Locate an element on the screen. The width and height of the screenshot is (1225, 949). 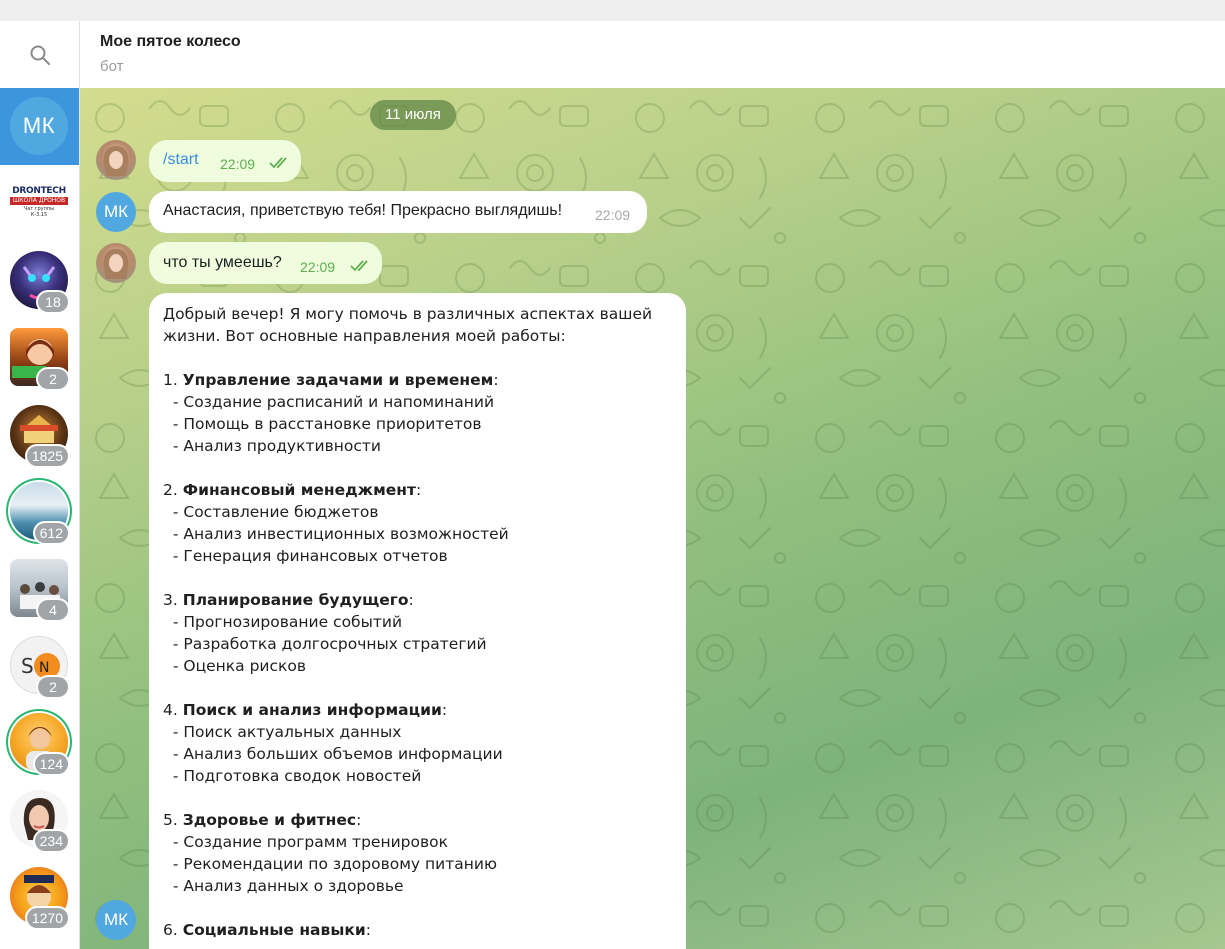
drontech-logo: DRONTECH ШКОЛА ДРОНОВ Чат группы К-3.15 is located at coordinates (39, 206).